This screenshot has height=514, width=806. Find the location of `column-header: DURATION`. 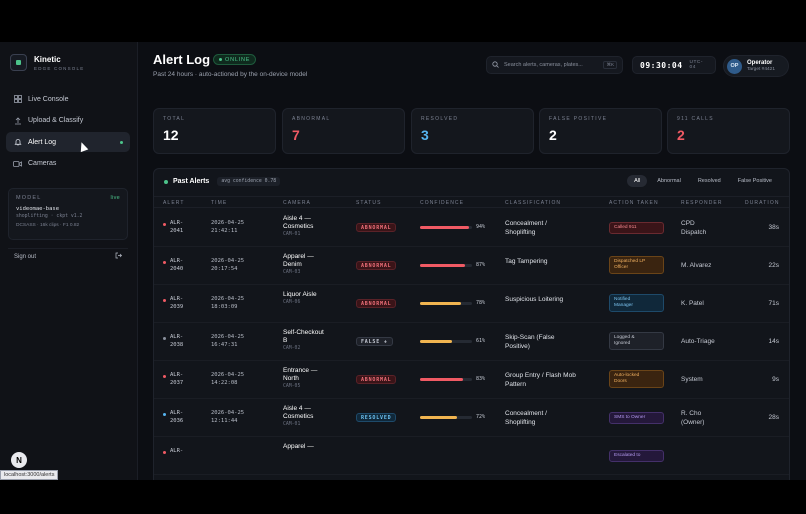

column-header: DURATION is located at coordinates (762, 203).